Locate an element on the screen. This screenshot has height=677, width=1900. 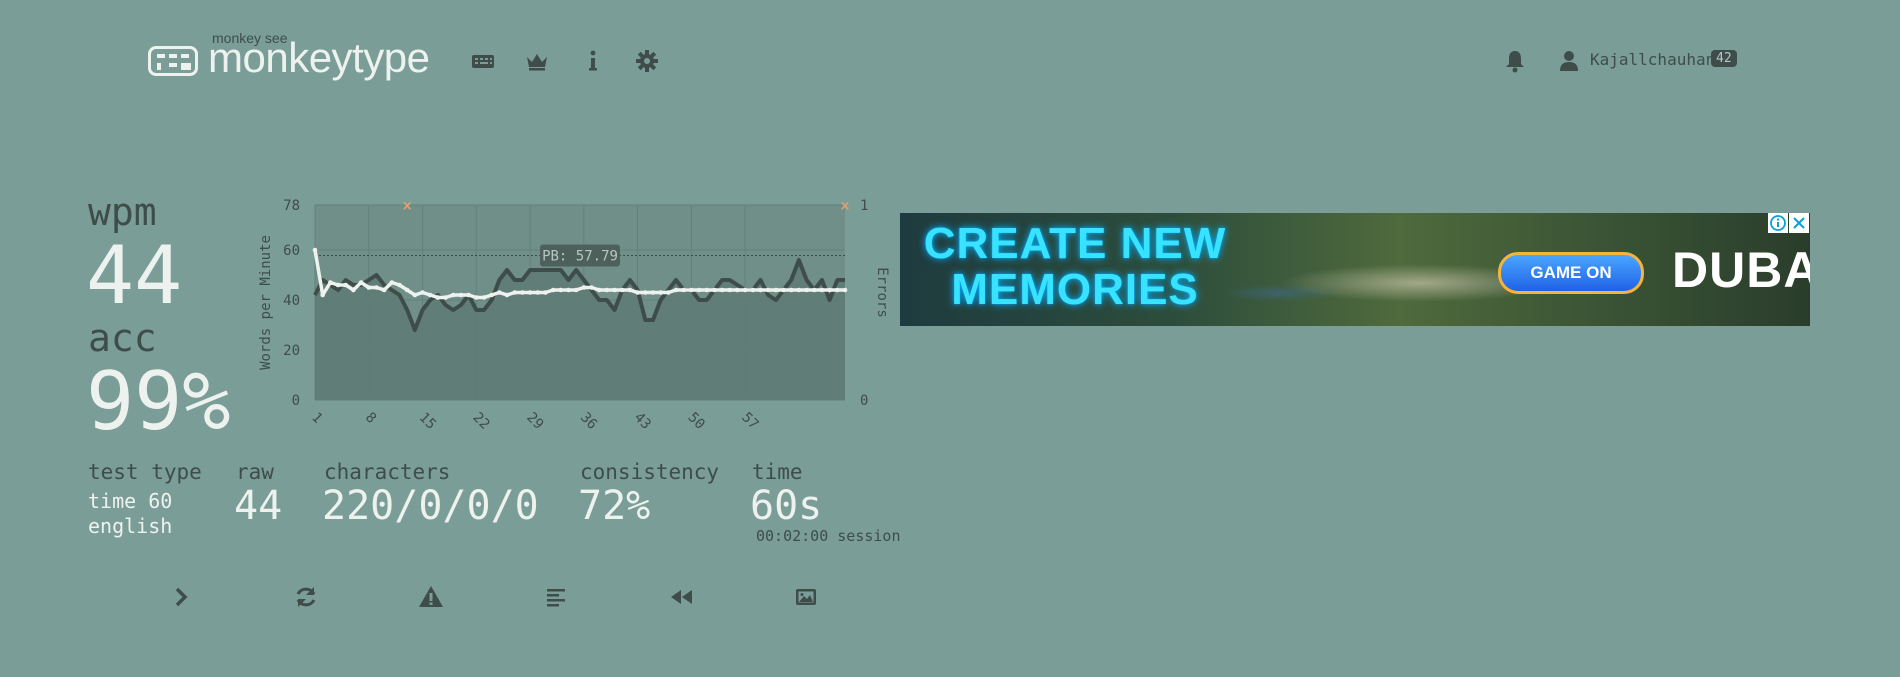
acc-label: acc is located at coordinates (122, 338).